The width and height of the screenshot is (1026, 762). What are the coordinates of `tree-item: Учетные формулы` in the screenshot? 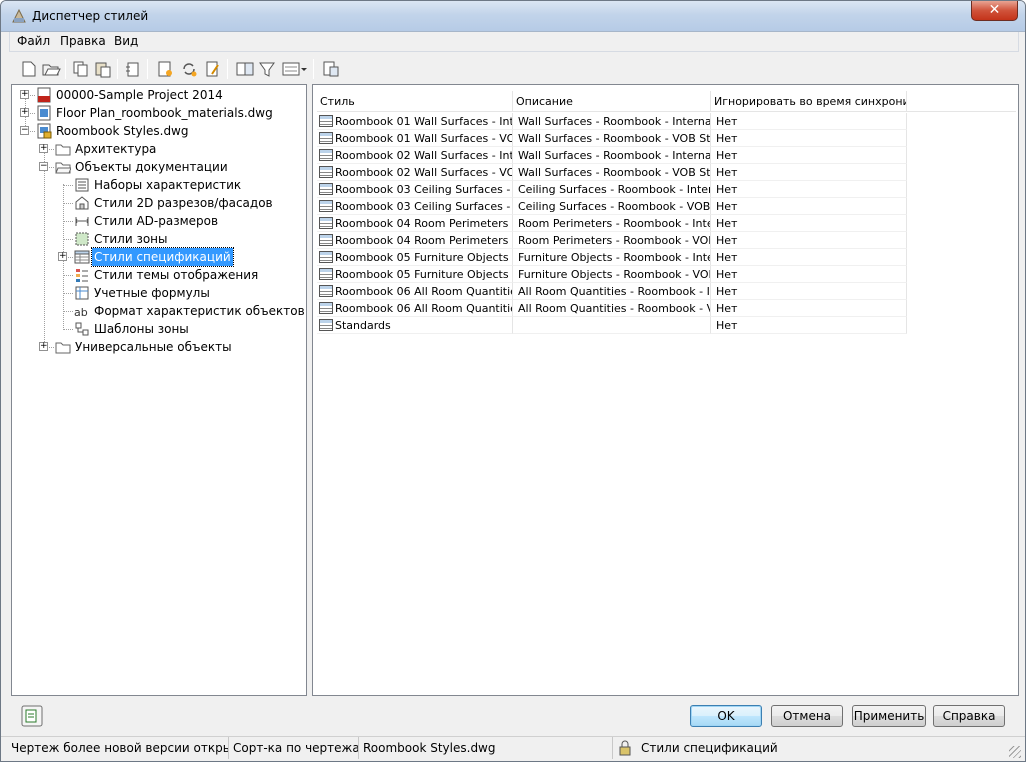 It's located at (159, 293).